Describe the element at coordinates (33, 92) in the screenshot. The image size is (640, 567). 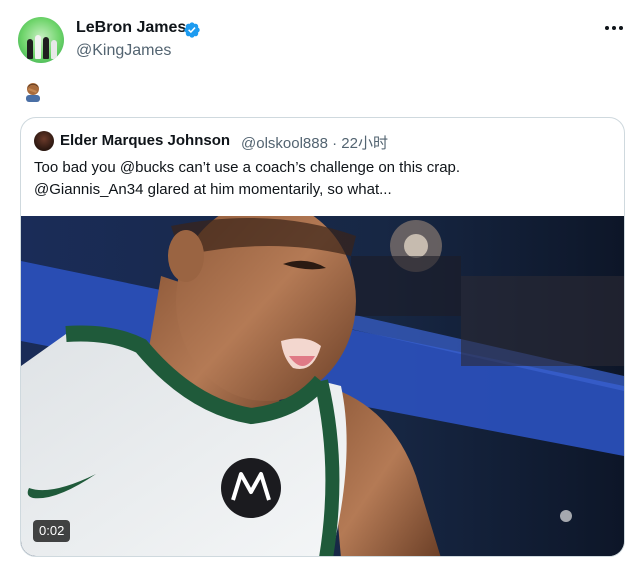
I see `person-facepalming-emoji-icon` at that location.